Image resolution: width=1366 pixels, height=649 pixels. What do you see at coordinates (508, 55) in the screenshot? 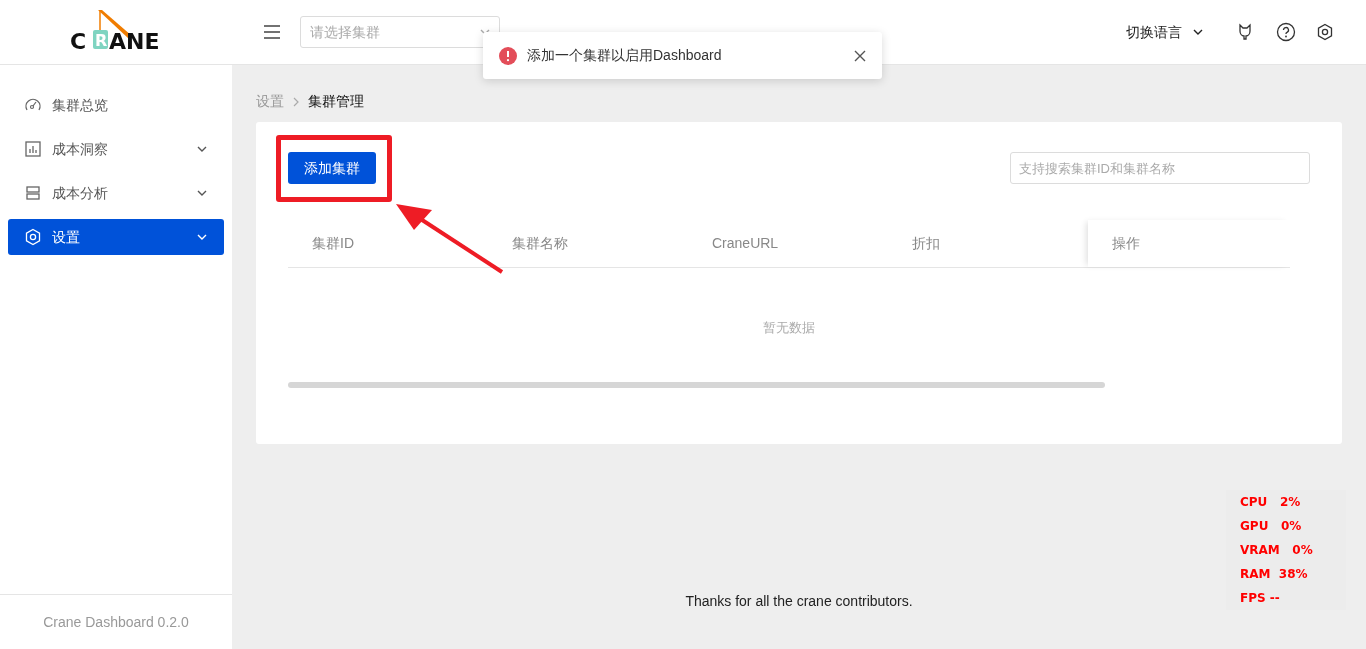
I see `error-icon` at bounding box center [508, 55].